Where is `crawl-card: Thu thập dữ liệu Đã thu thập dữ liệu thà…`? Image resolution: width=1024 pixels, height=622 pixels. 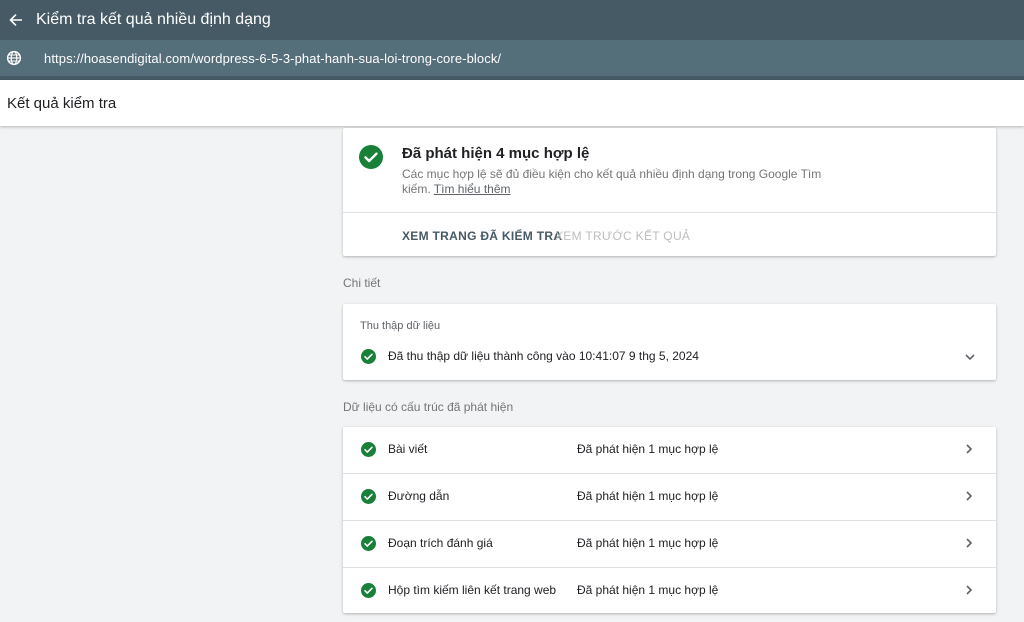 crawl-card: Thu thập dữ liệu Đã thu thập dữ liệu thà… is located at coordinates (669, 342).